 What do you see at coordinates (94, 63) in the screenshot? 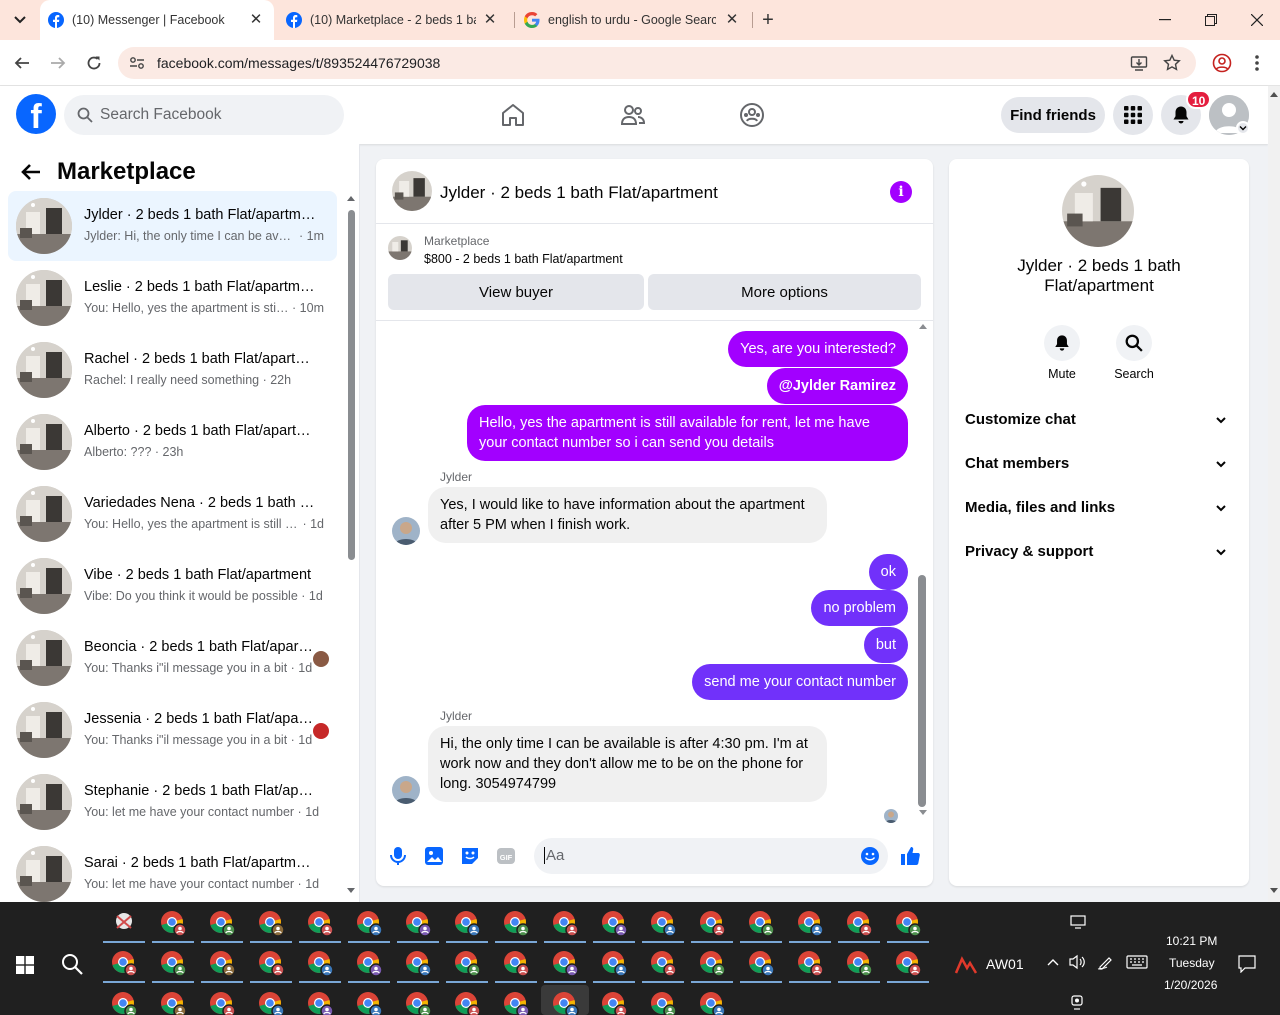
I see `reload-button` at bounding box center [94, 63].